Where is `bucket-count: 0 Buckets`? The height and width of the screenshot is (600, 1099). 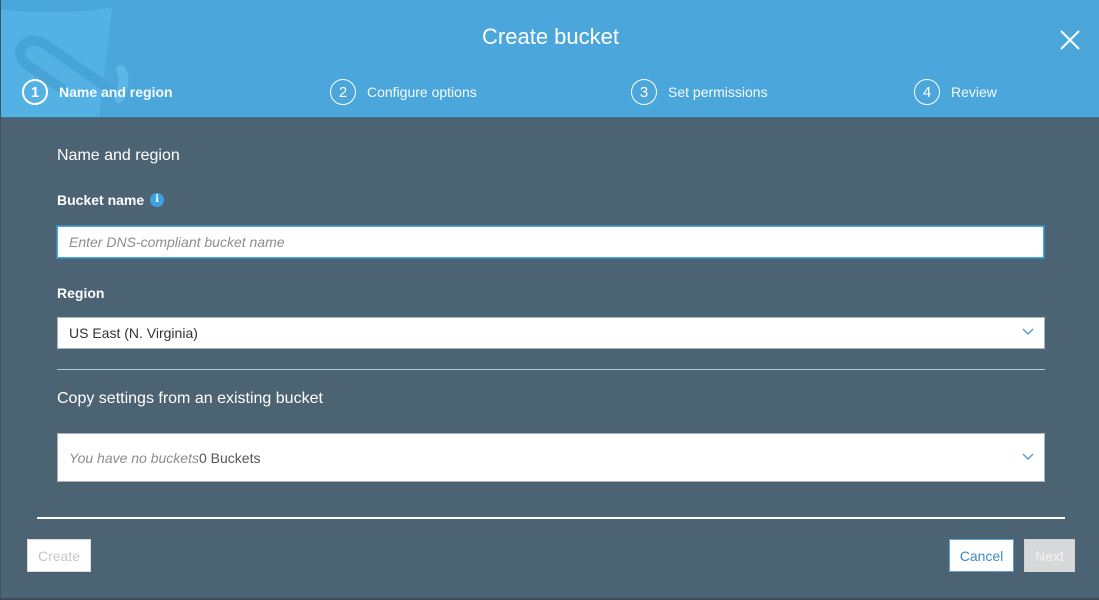 bucket-count: 0 Buckets is located at coordinates (230, 457).